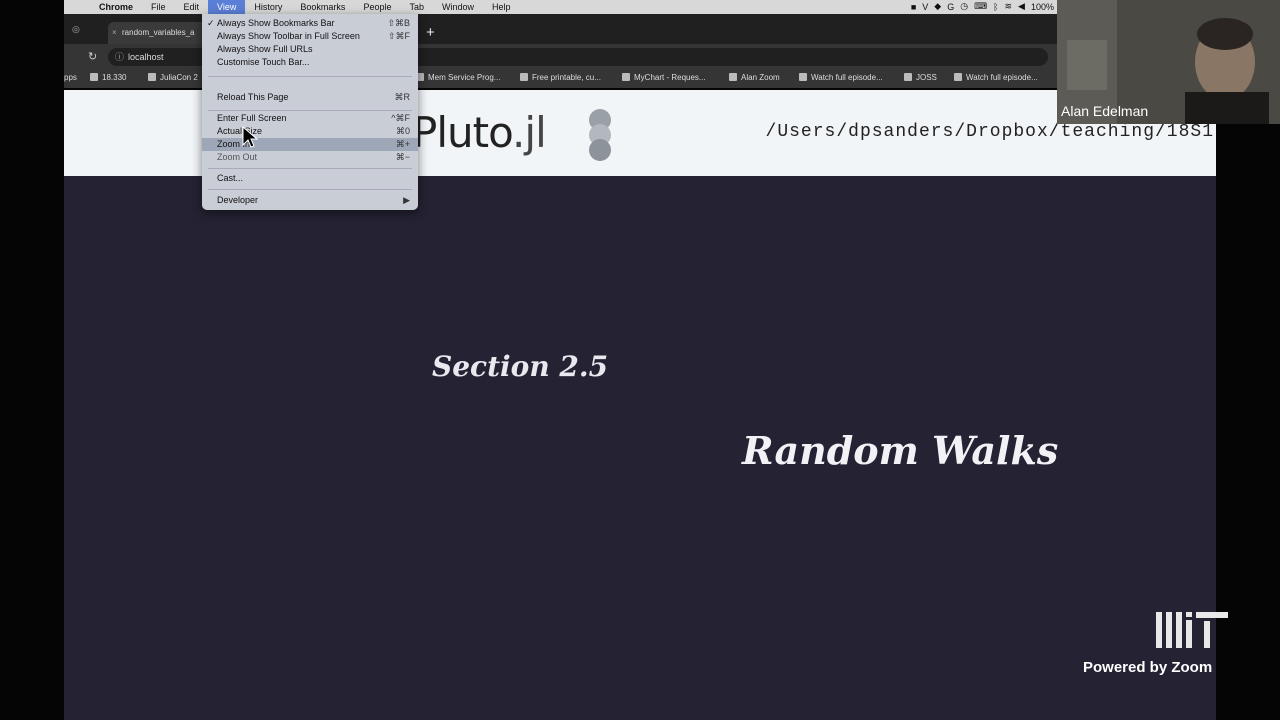  Describe the element at coordinates (114, 33) in the screenshot. I see `close-tab-icon: ×` at that location.